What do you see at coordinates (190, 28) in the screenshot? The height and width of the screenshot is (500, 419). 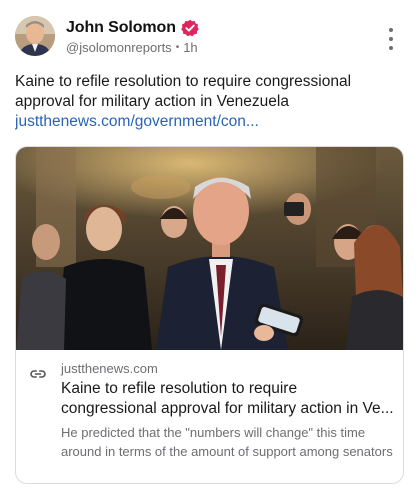 I see `verified-badge-icon` at bounding box center [190, 28].